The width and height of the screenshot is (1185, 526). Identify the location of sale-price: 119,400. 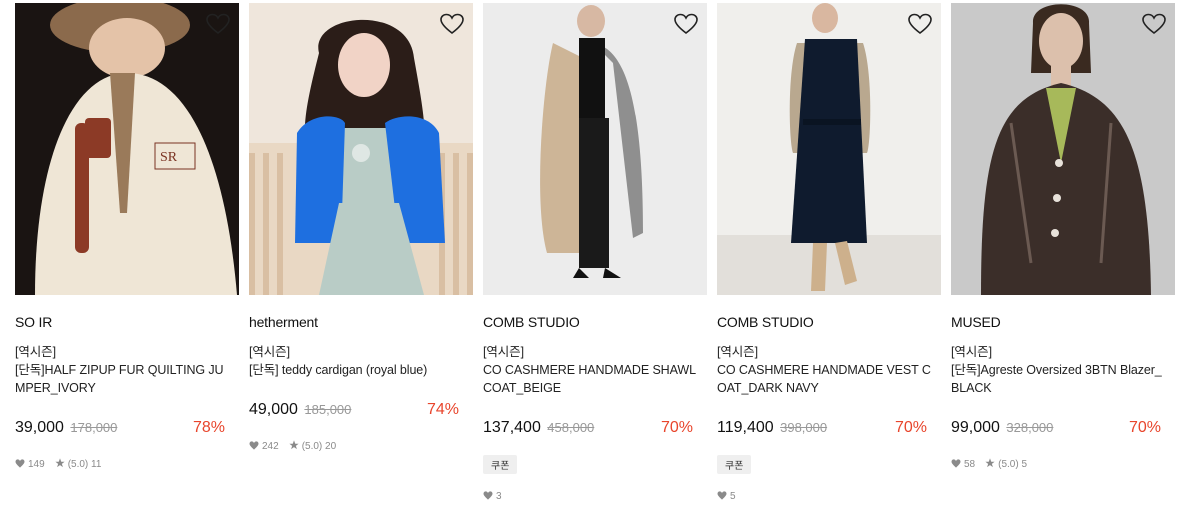
(745, 427).